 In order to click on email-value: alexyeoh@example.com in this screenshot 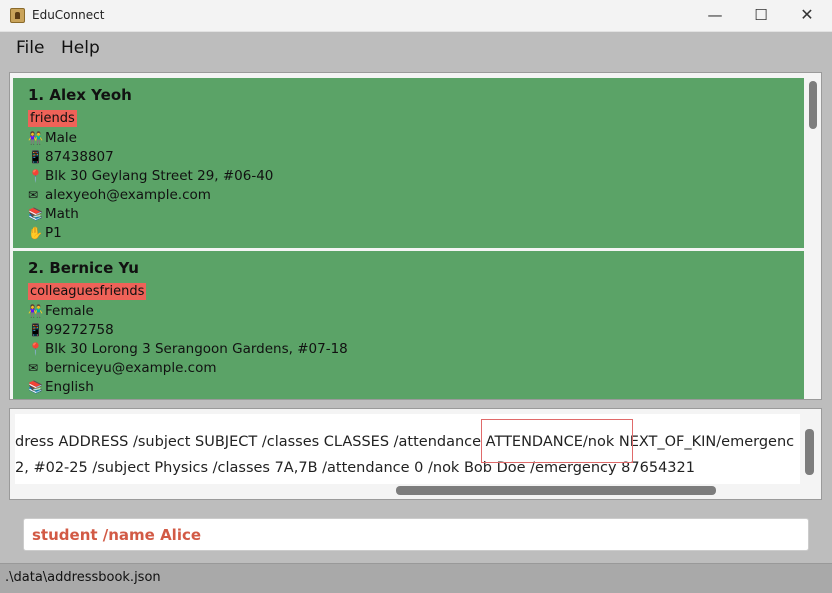, I will do `click(128, 195)`.